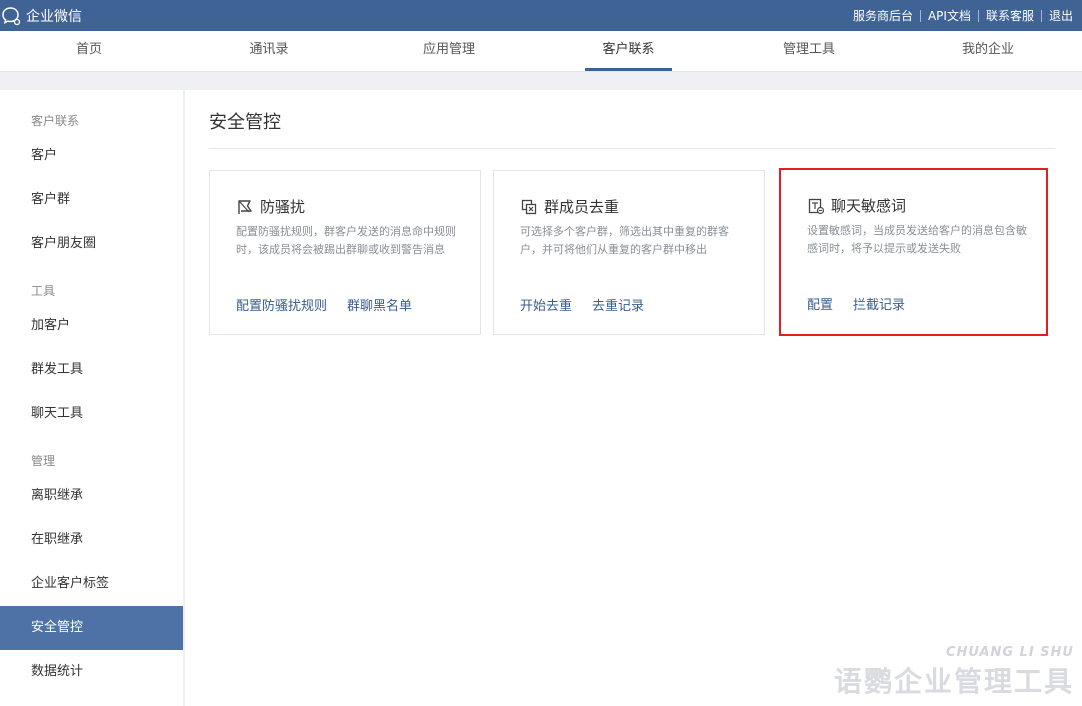 Image resolution: width=1082 pixels, height=706 pixels. What do you see at coordinates (582, 207) in the screenshot?
I see `card-title-text: 群成员去重` at bounding box center [582, 207].